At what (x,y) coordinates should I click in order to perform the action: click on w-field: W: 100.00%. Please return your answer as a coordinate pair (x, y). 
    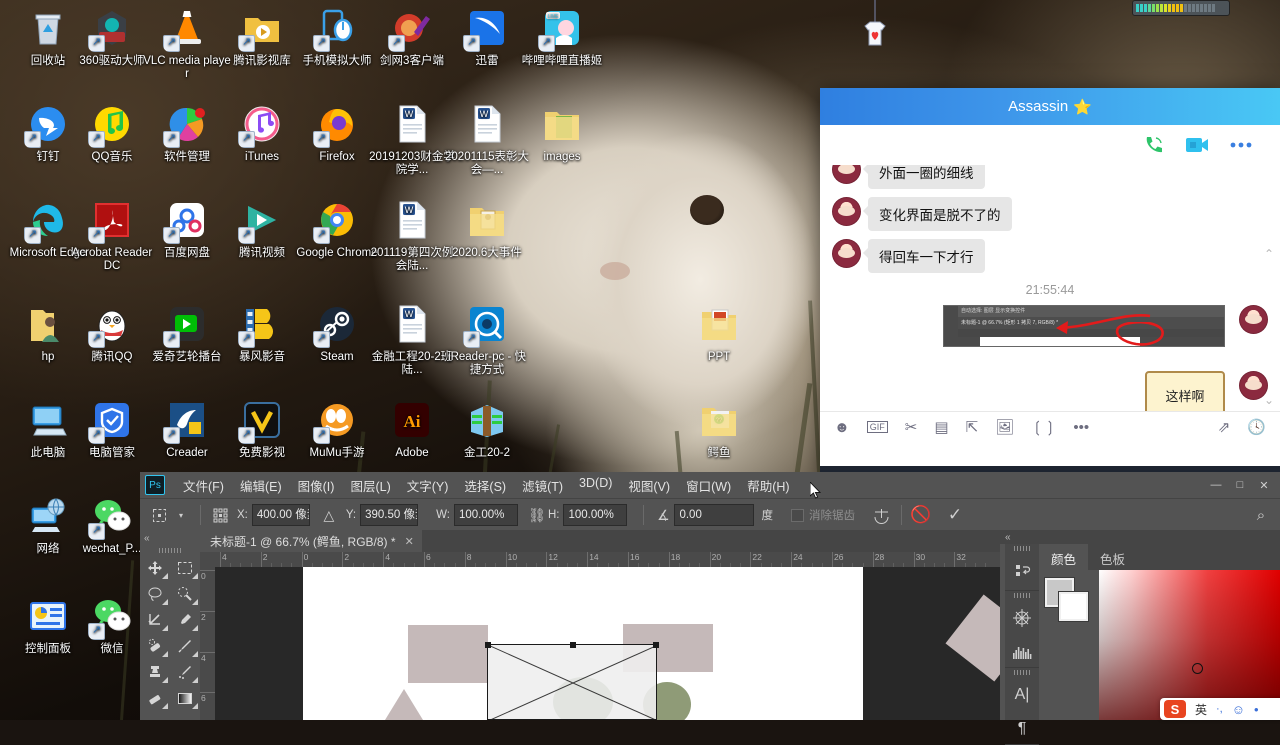
    Looking at the image, I should click on (477, 515).